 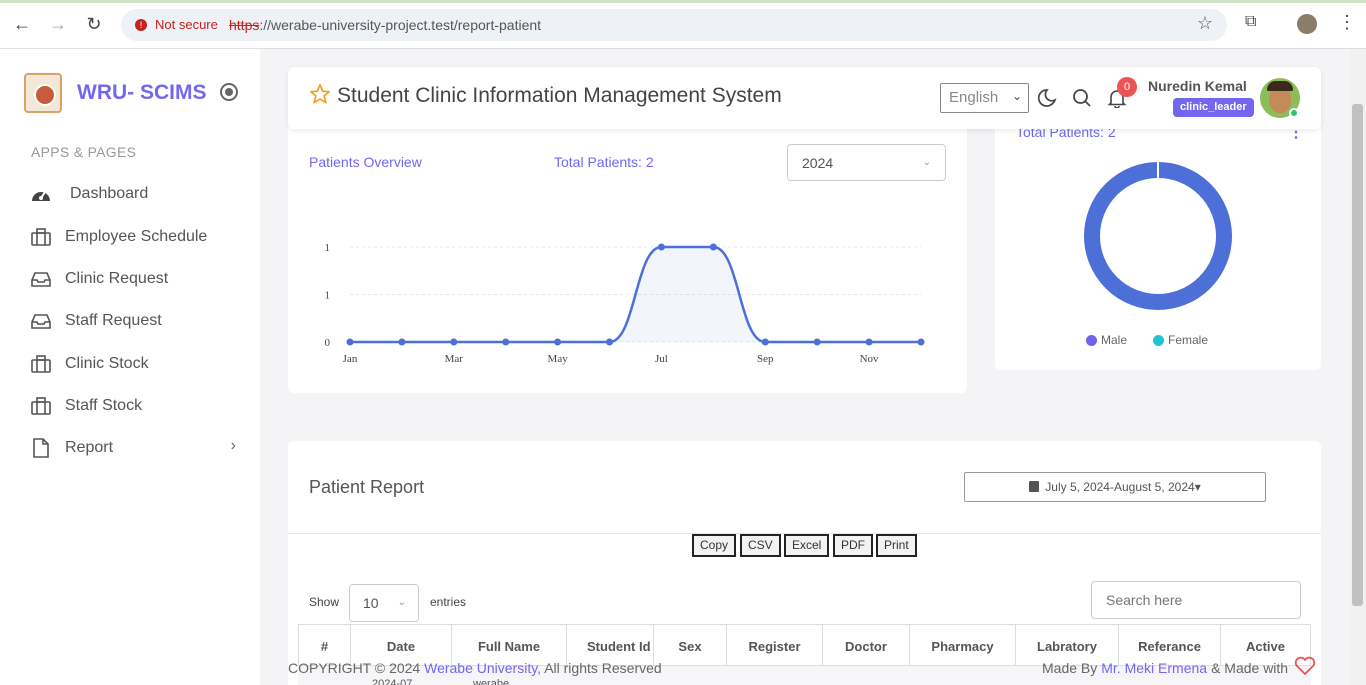 I want to click on x-tick-label: Jul, so click(x=661, y=359).